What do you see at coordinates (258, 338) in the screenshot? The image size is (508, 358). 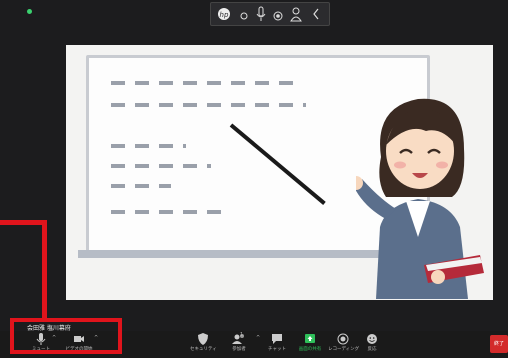 I see `chevron-up-icon: ^` at bounding box center [258, 338].